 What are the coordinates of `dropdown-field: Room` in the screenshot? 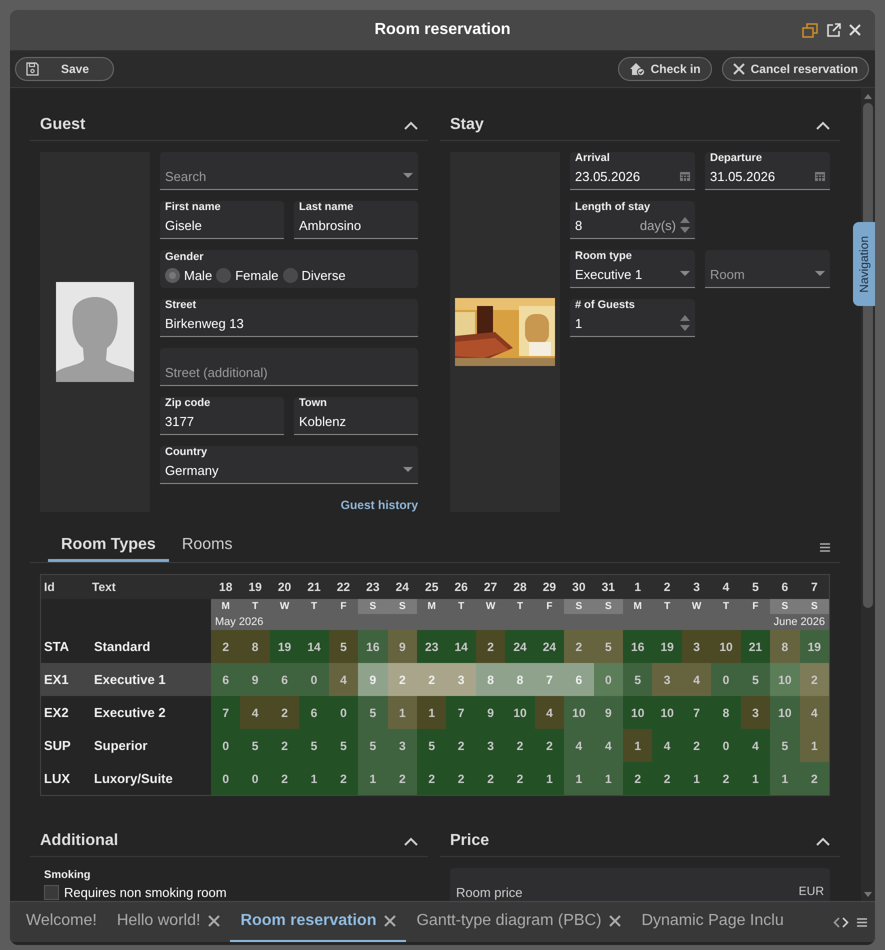 It's located at (767, 269).